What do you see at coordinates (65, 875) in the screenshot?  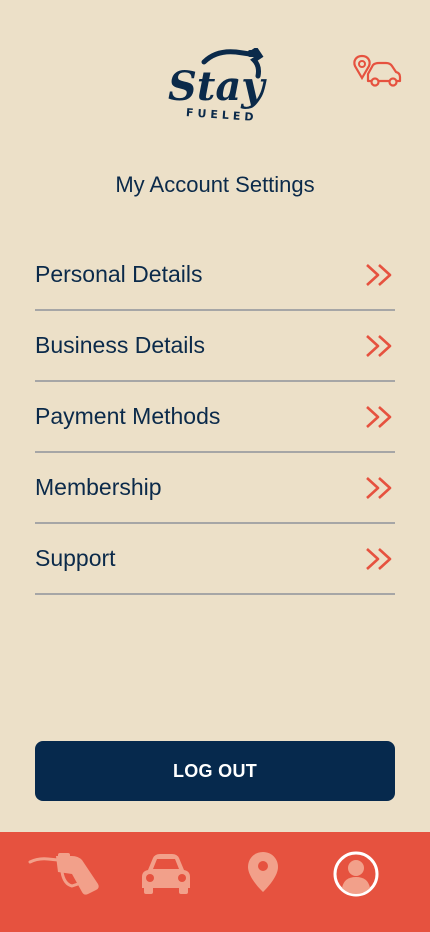 I see `fuel-nozzle-icon` at bounding box center [65, 875].